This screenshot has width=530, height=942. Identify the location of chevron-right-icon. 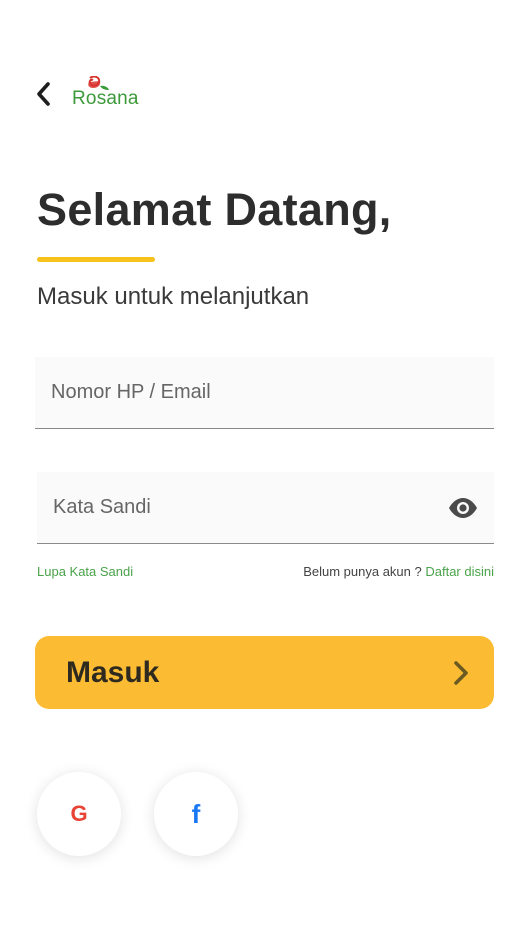
(461, 672).